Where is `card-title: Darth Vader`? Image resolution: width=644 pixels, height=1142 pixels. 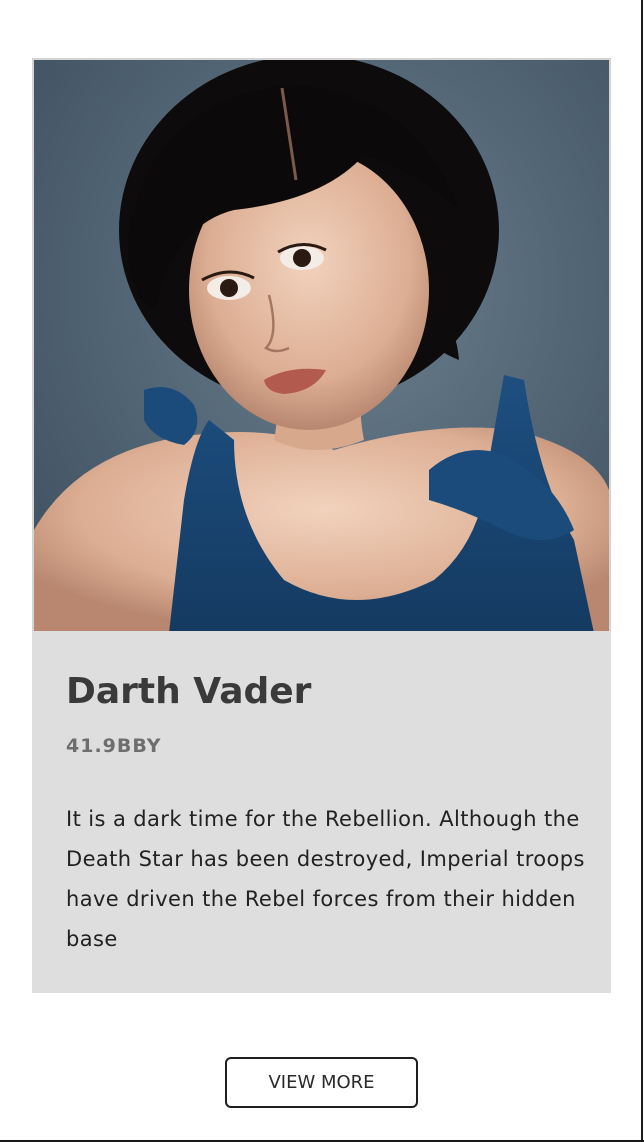
card-title: Darth Vader is located at coordinates (189, 691).